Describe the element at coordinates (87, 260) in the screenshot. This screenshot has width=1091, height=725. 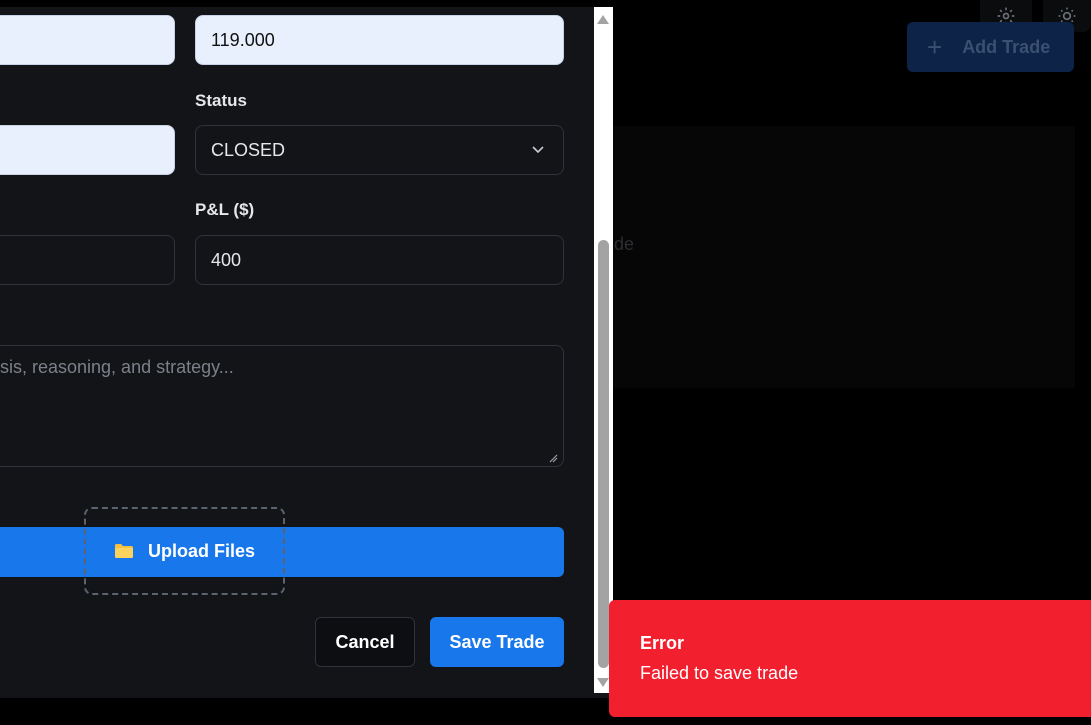
I see `fees-input` at that location.